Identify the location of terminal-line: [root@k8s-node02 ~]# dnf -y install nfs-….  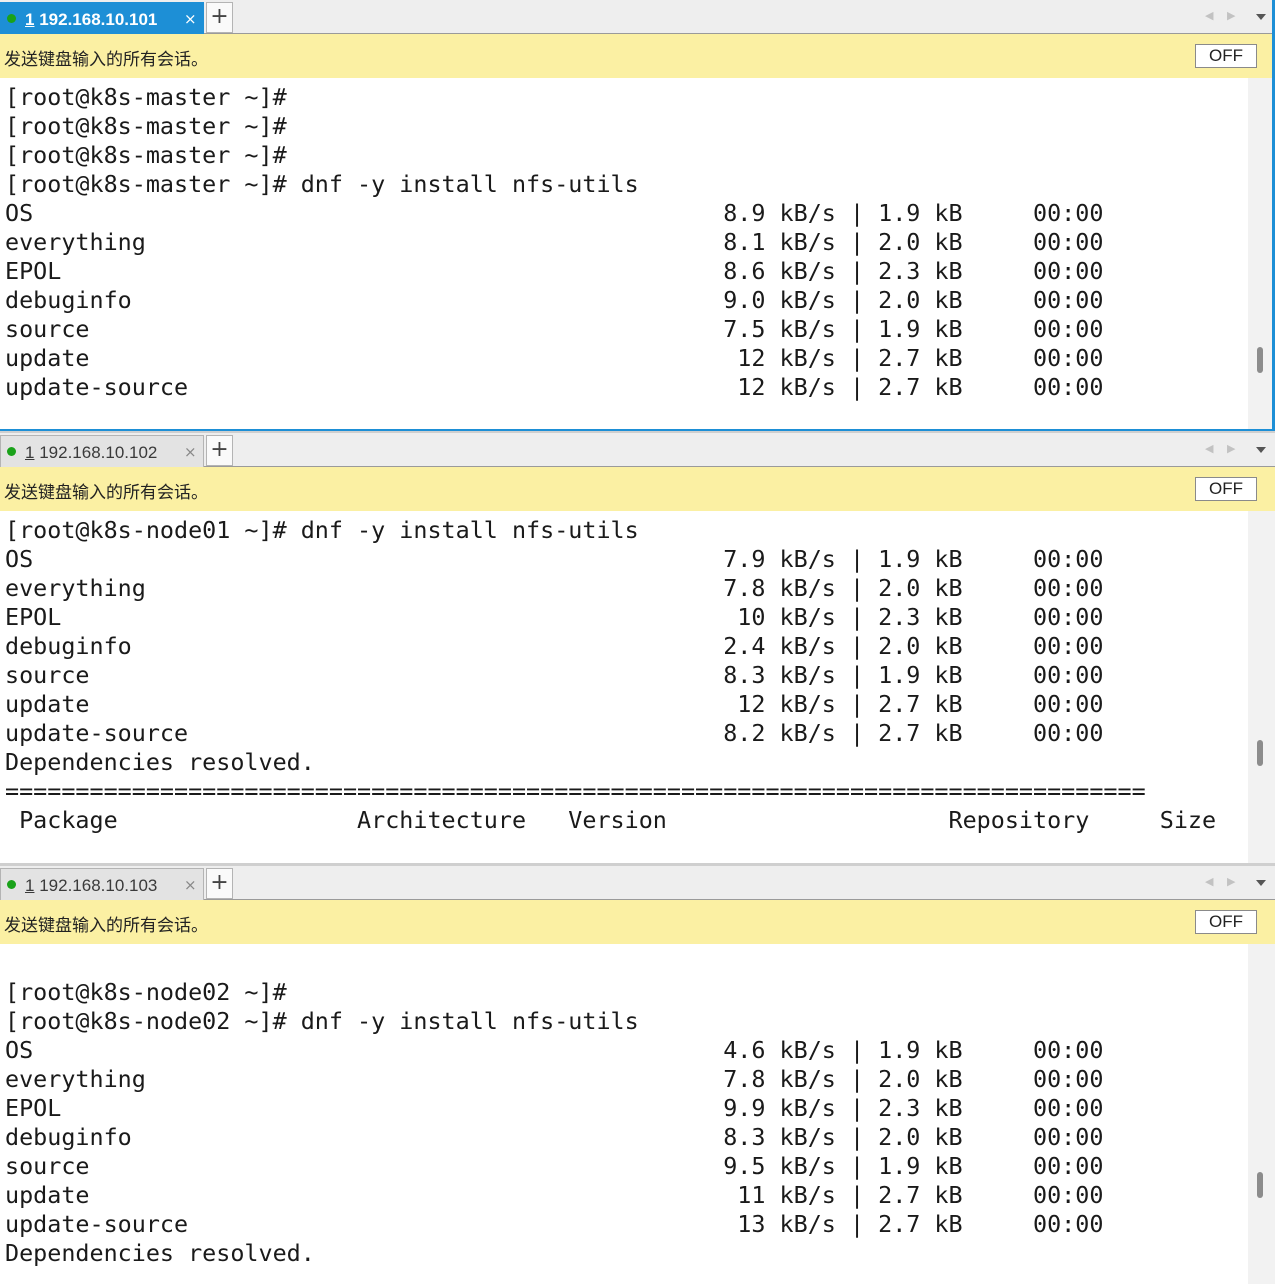
(322, 1021).